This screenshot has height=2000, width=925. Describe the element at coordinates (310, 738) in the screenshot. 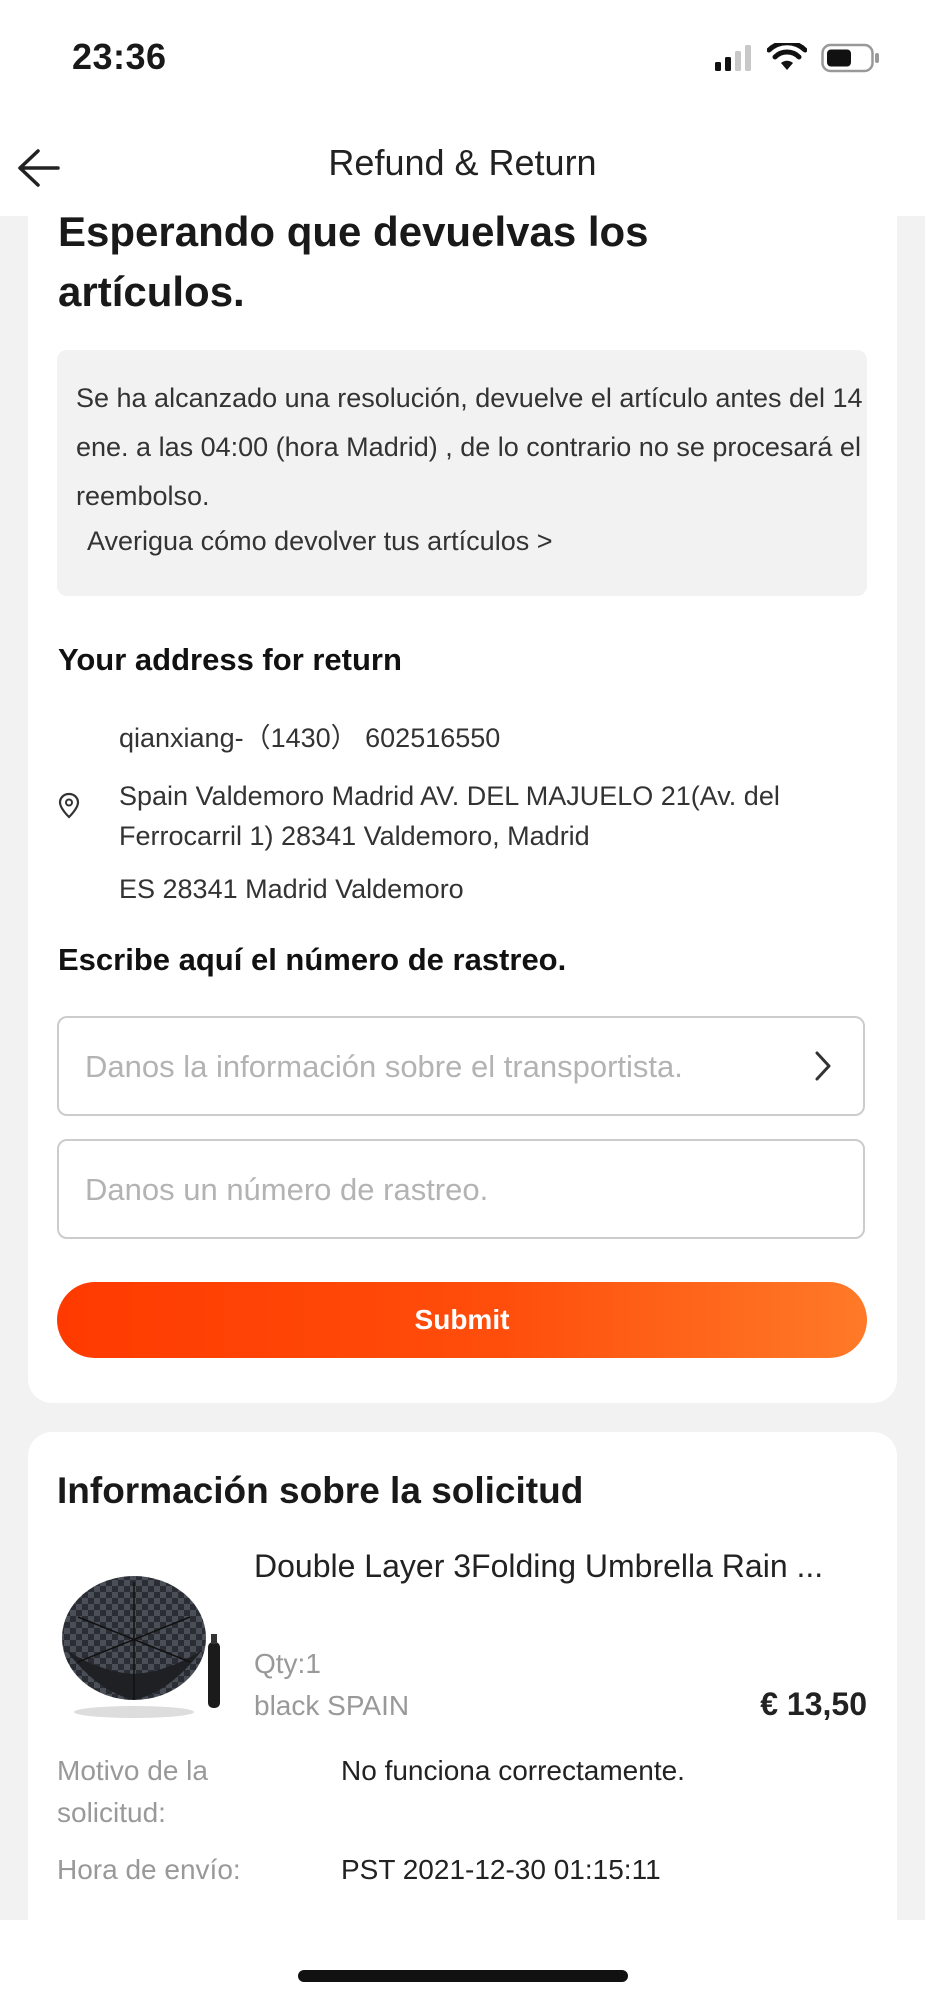

I see `address-contact: qianxiang-（1430） 602516550` at that location.